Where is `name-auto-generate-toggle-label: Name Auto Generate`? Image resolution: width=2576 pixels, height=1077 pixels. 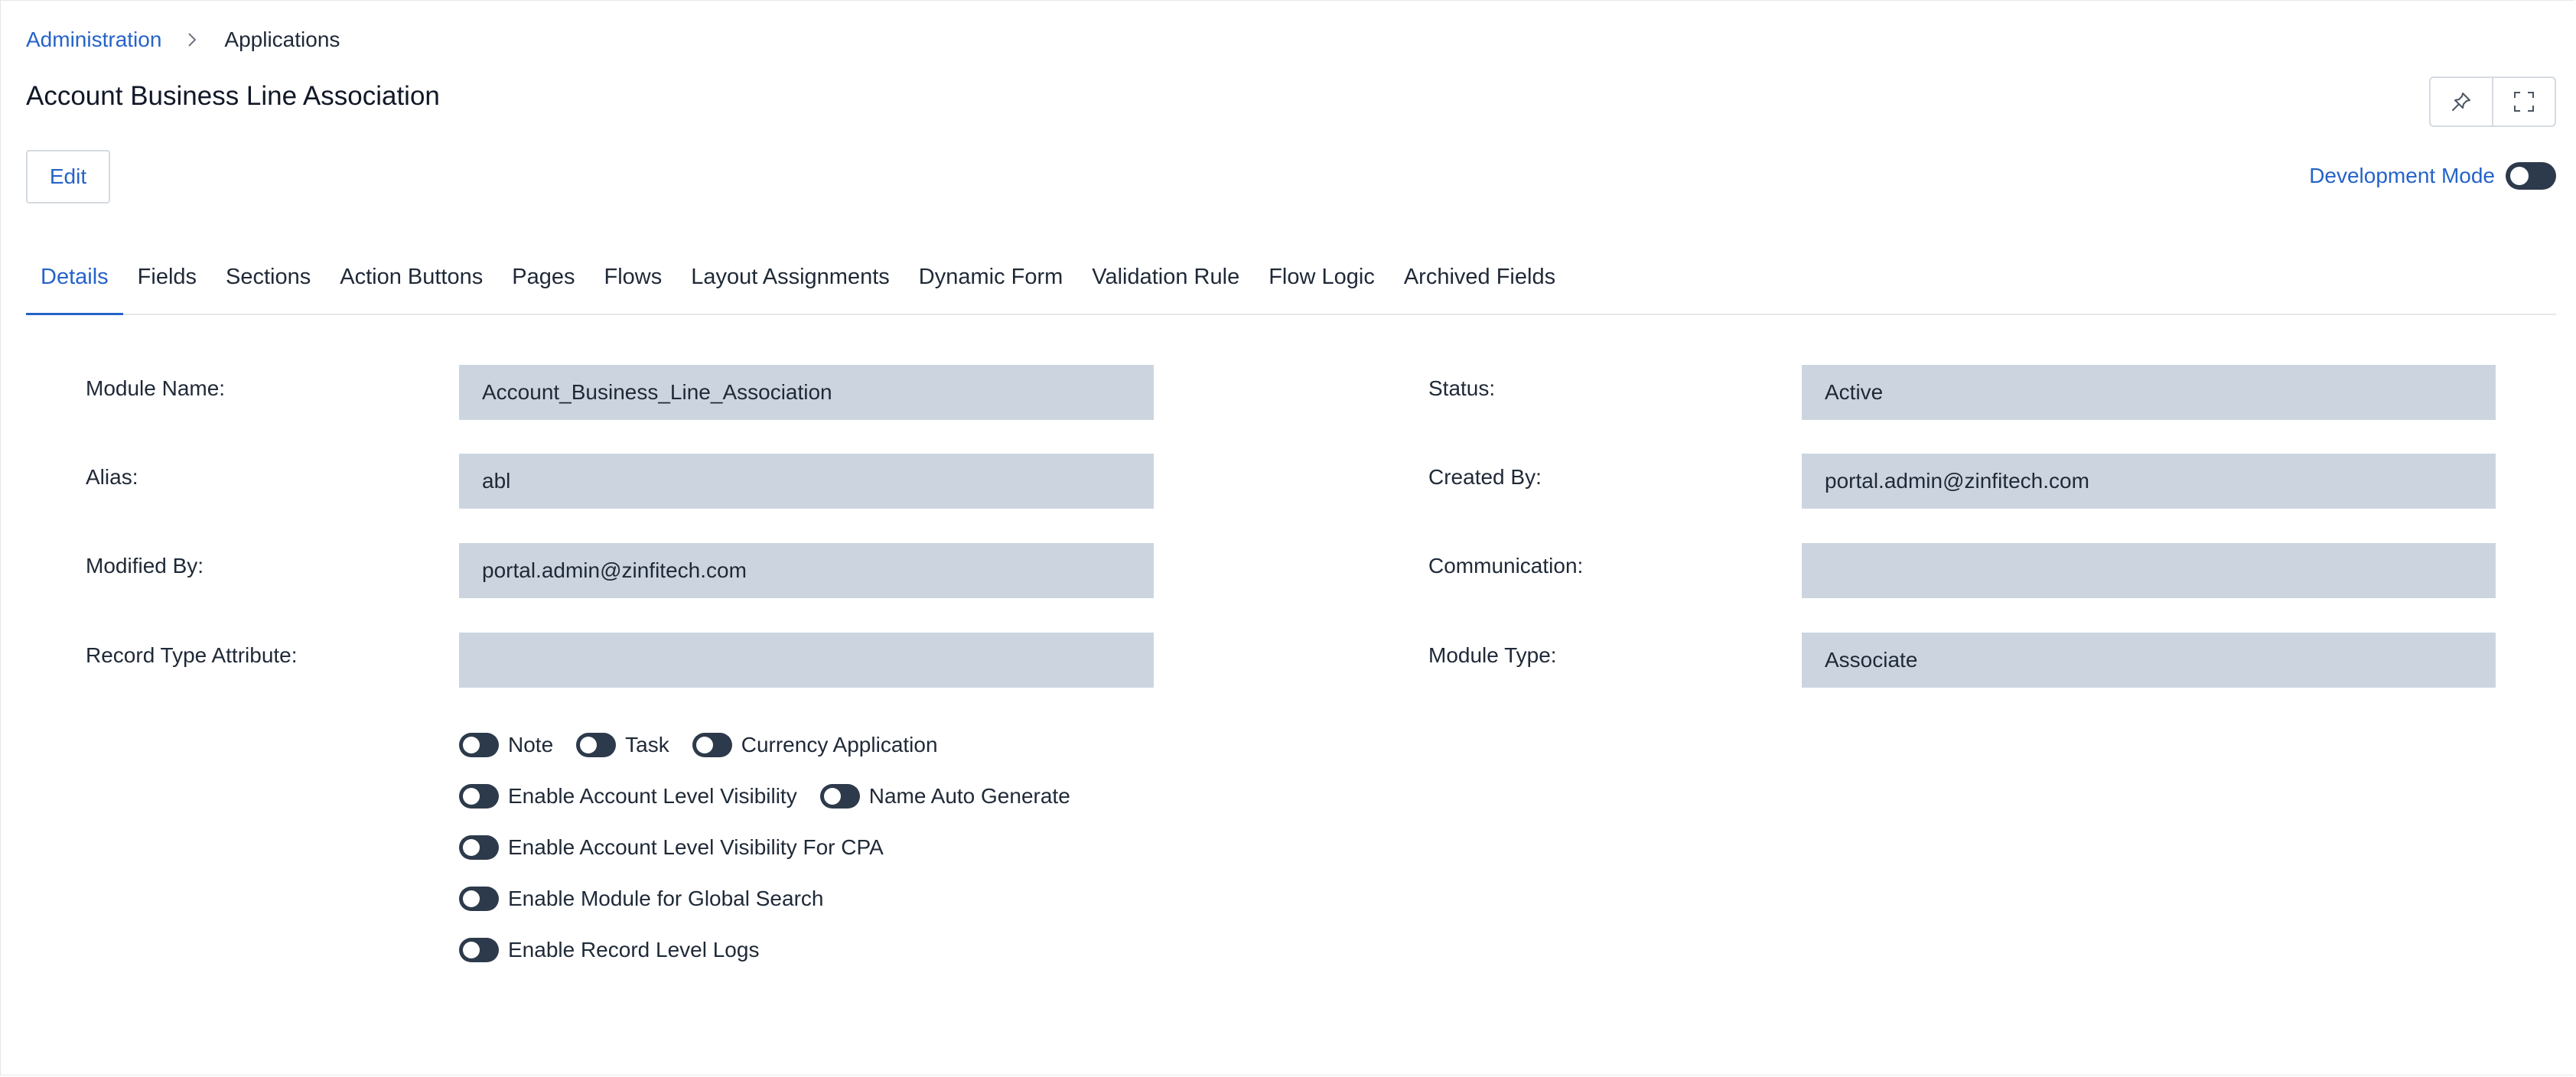 name-auto-generate-toggle-label: Name Auto Generate is located at coordinates (969, 795).